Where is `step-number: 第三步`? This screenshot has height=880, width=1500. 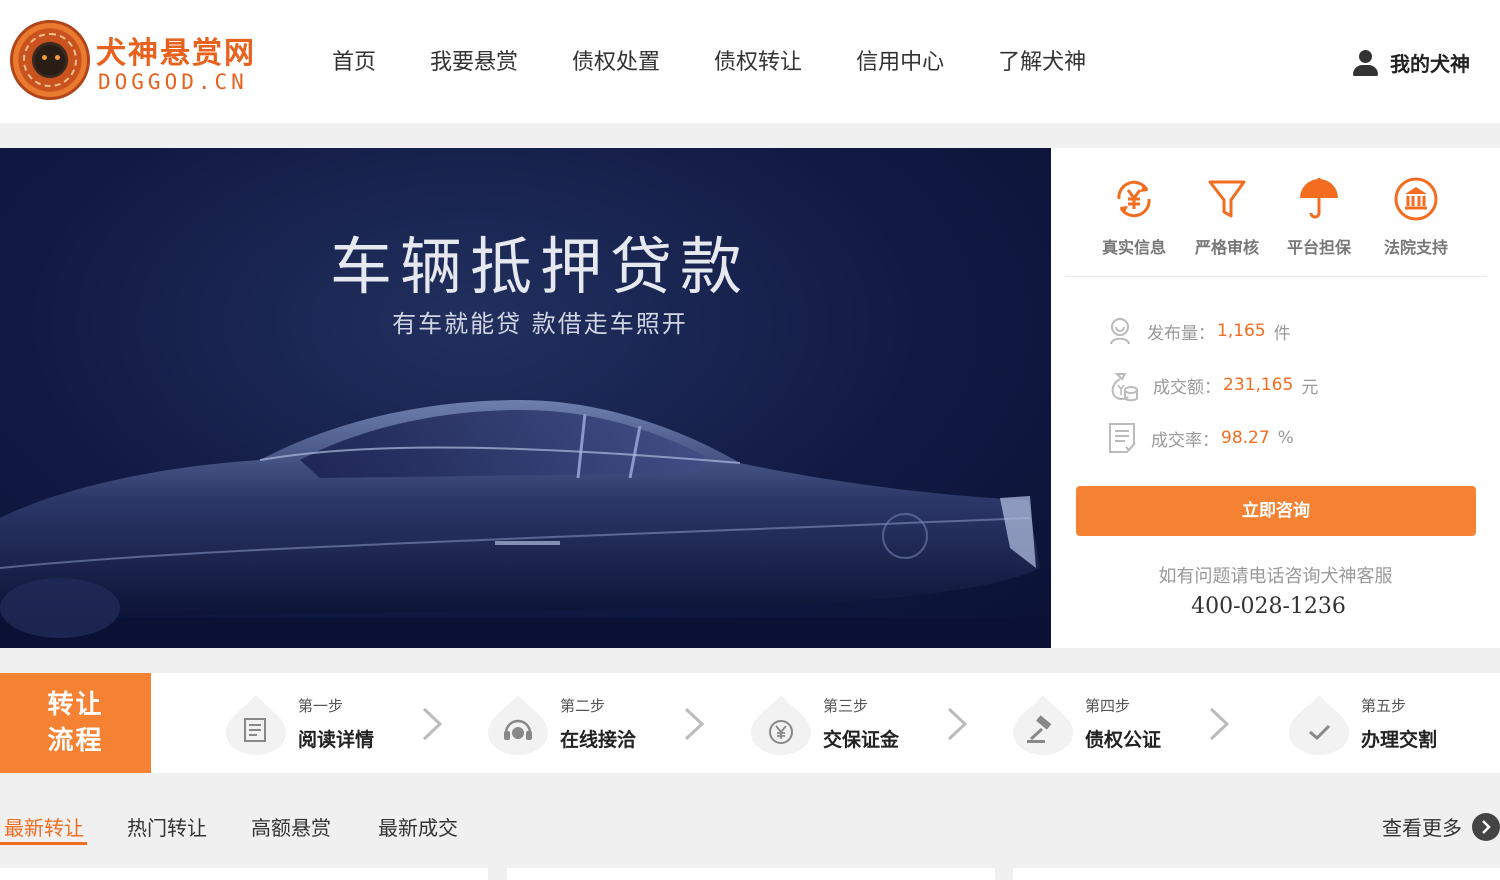
step-number: 第三步 is located at coordinates (846, 706).